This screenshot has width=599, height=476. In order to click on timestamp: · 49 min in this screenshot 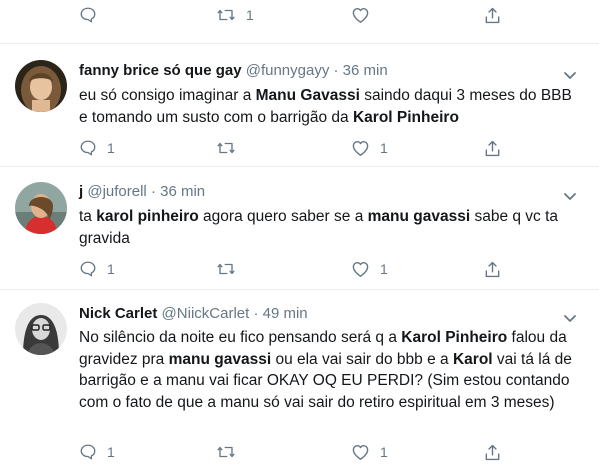, I will do `click(280, 313)`.